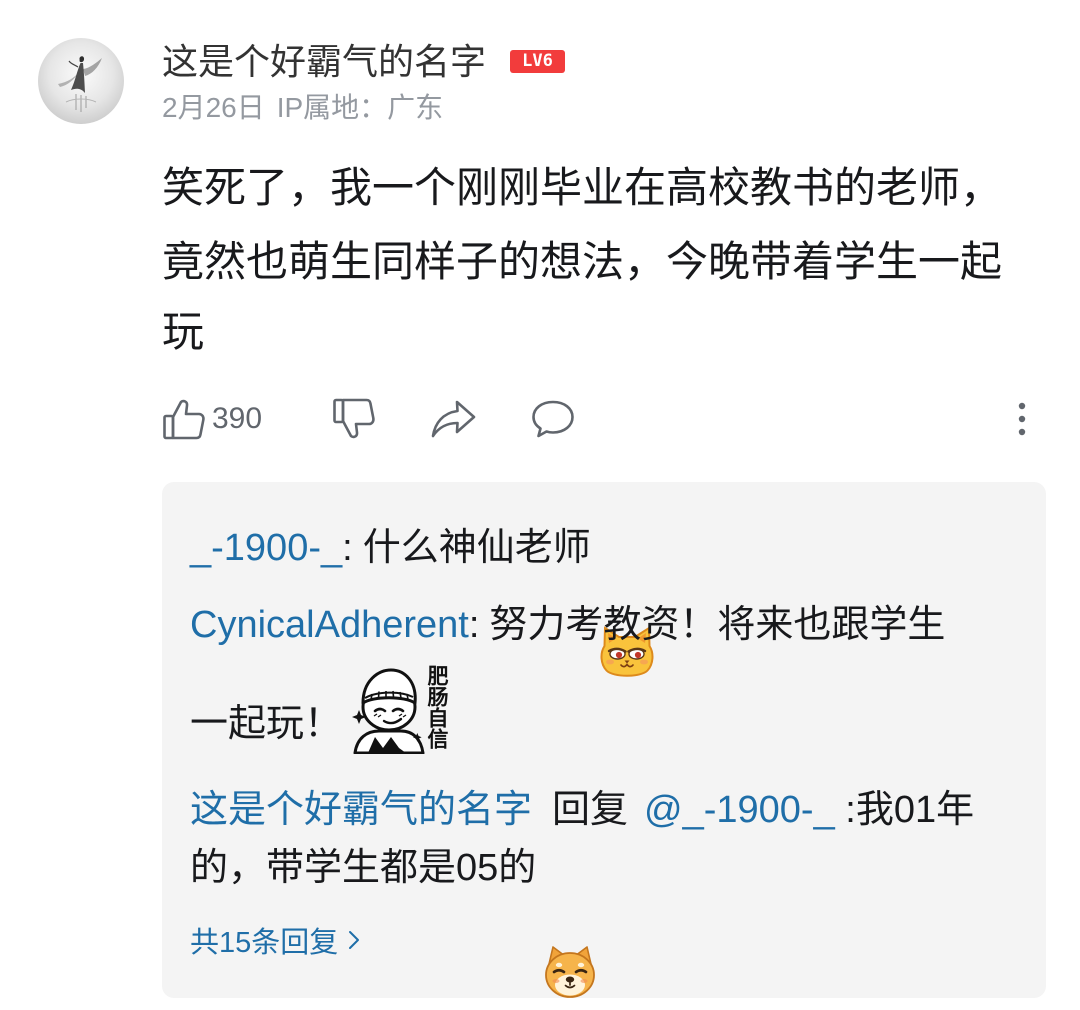 Image resolution: width=1080 pixels, height=1010 pixels. I want to click on avatar-image, so click(81, 81).